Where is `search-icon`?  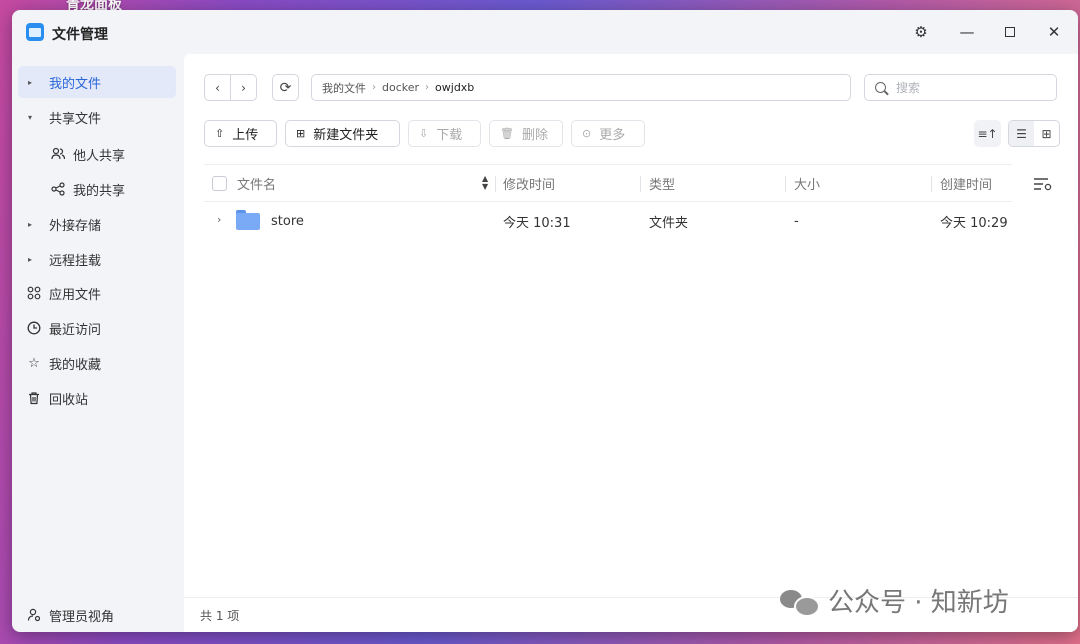
search-icon is located at coordinates (880, 87).